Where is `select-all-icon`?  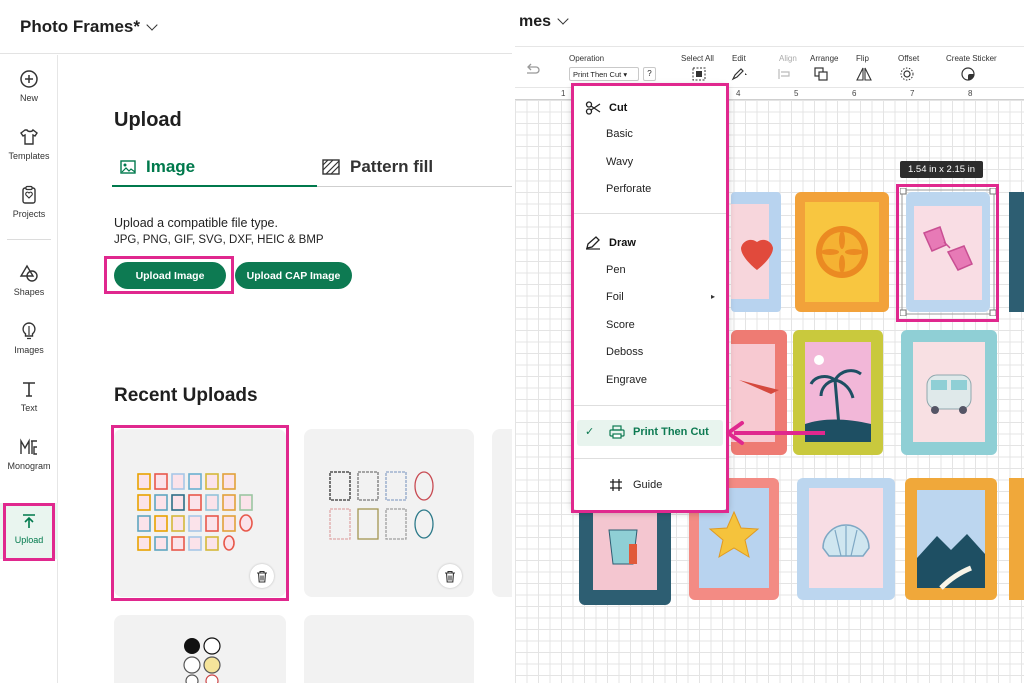 select-all-icon is located at coordinates (699, 74).